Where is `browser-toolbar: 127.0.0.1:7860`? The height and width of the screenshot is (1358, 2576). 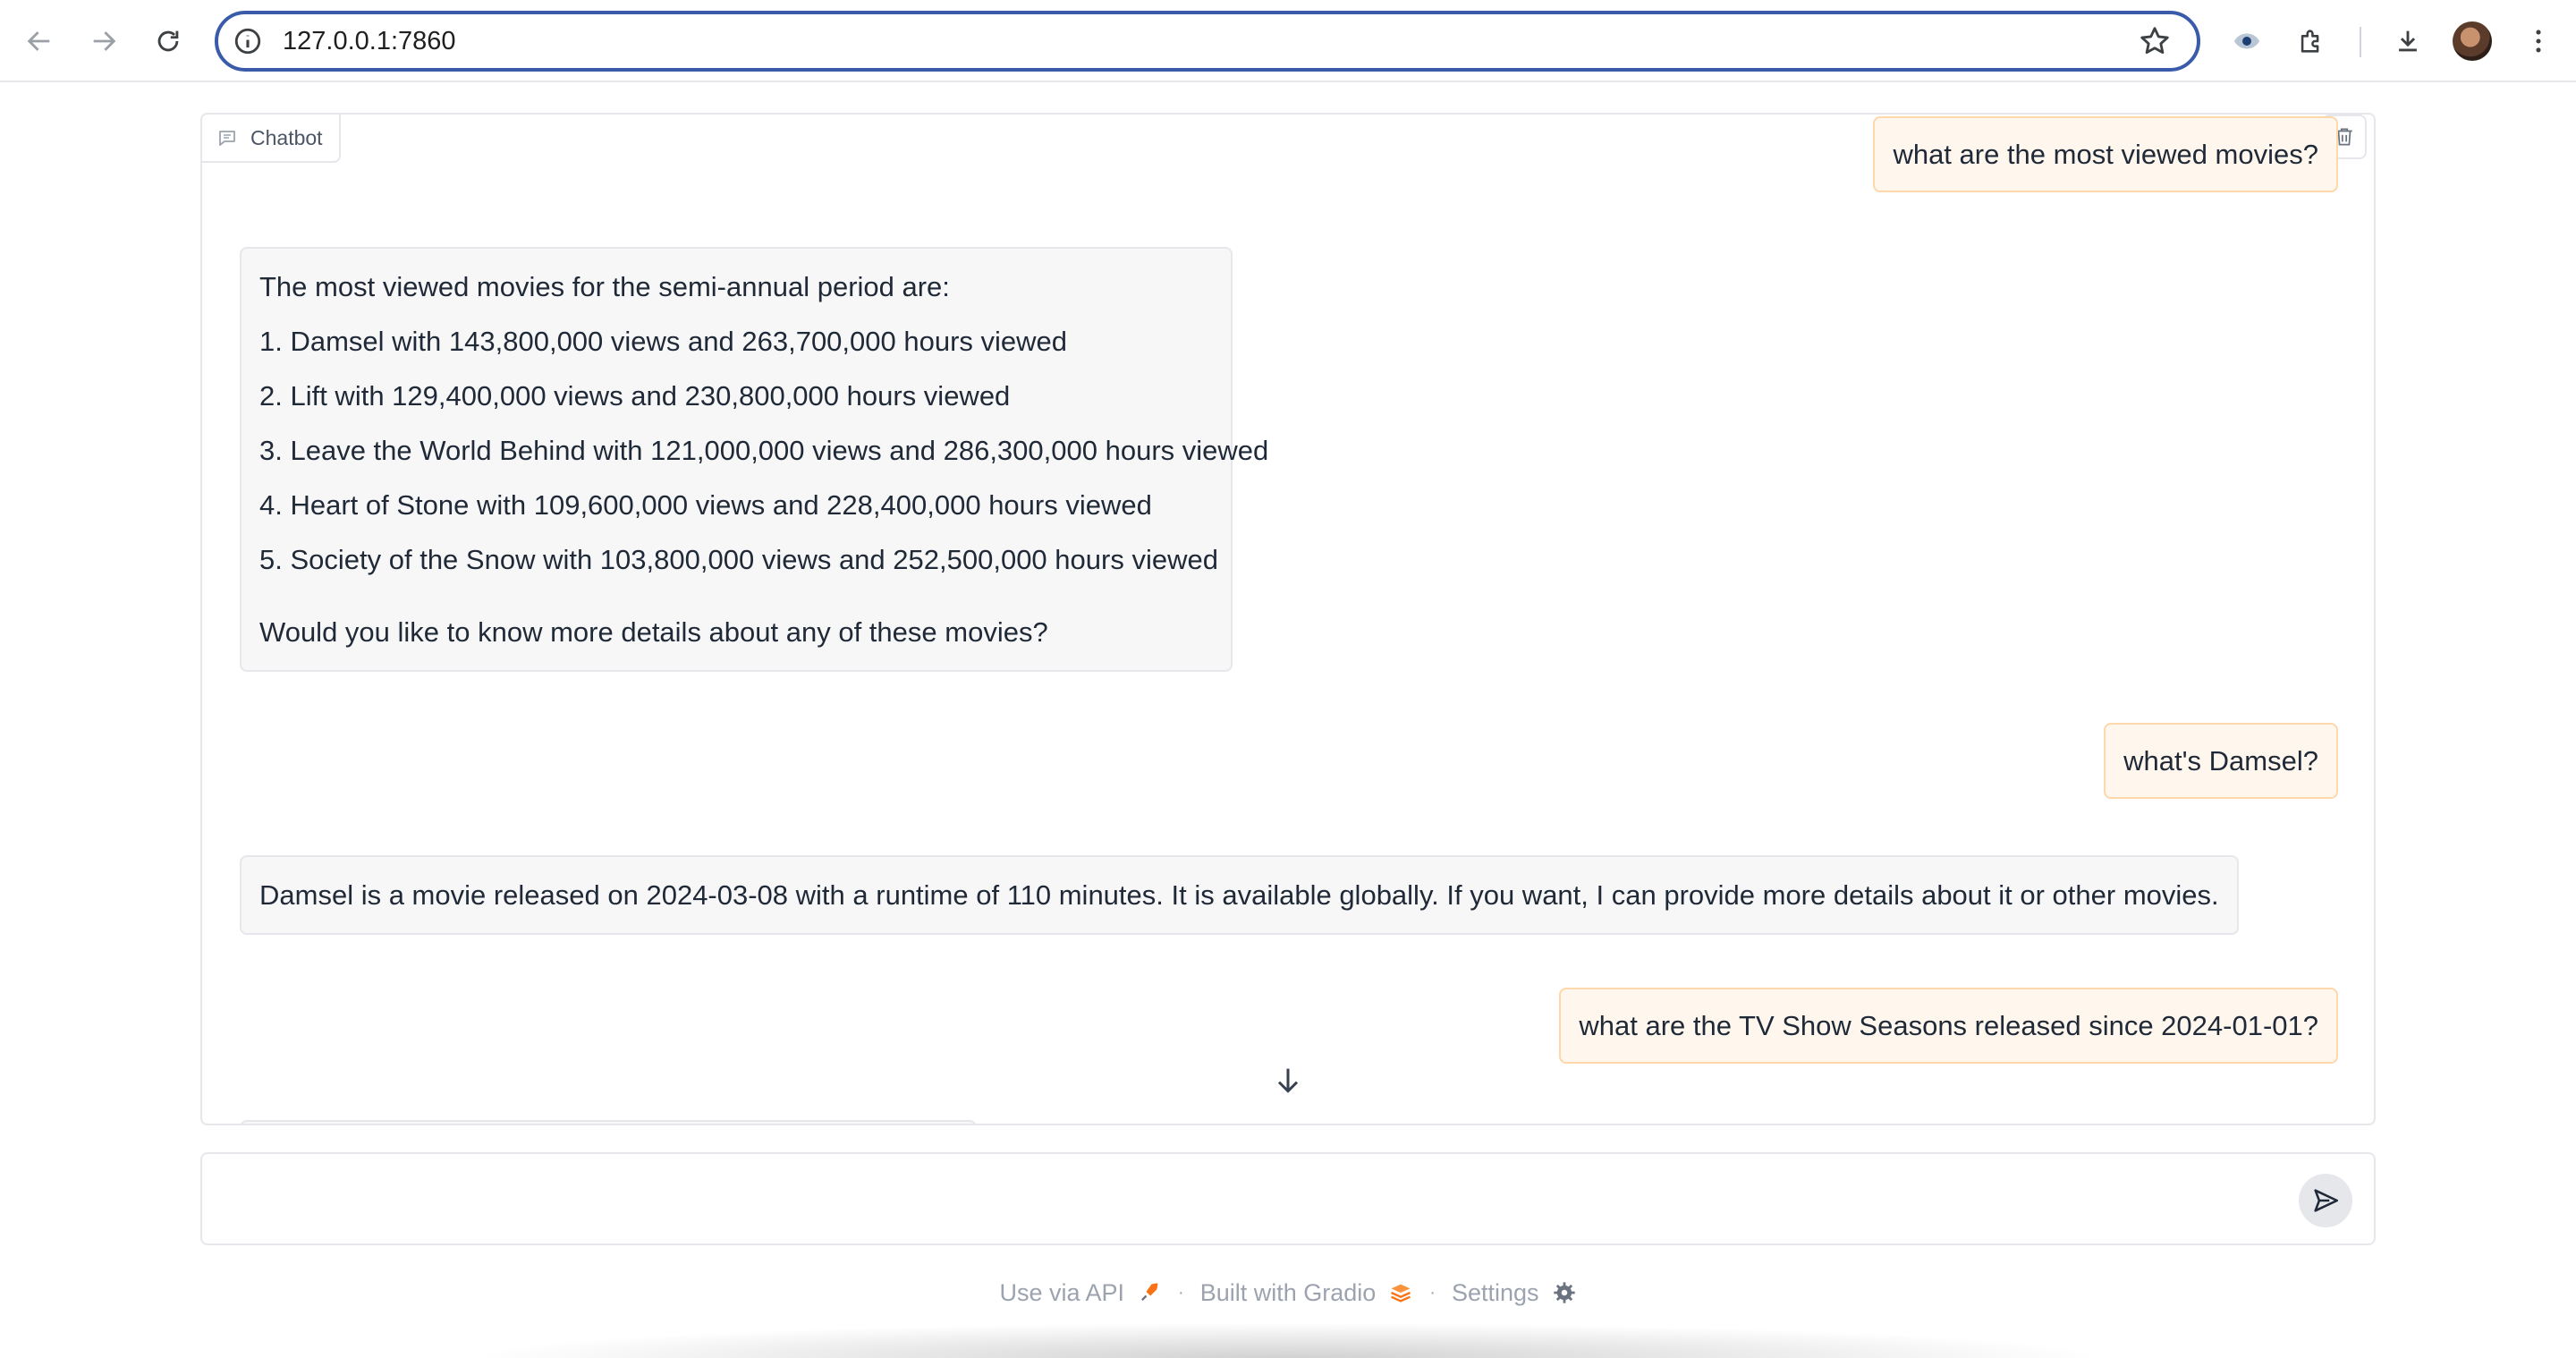
browser-toolbar: 127.0.0.1:7860 is located at coordinates (1288, 41).